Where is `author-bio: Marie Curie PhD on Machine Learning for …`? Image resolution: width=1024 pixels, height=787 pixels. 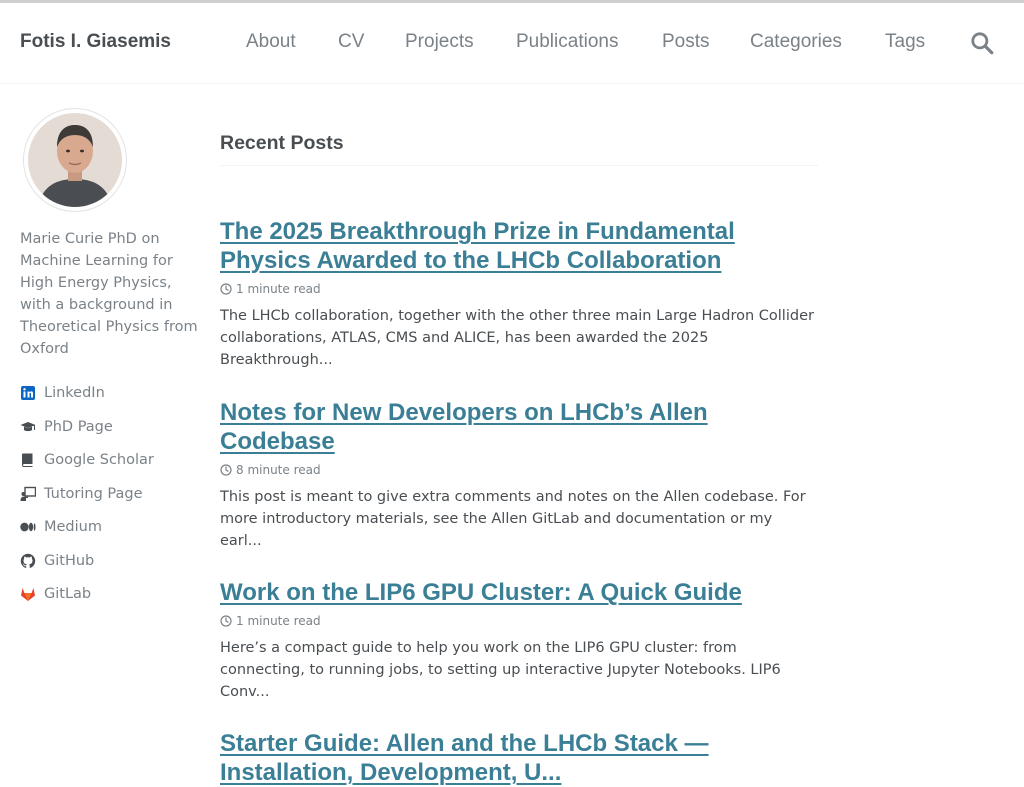
author-bio: Marie Curie PhD on Machine Learning for … is located at coordinates (109, 294).